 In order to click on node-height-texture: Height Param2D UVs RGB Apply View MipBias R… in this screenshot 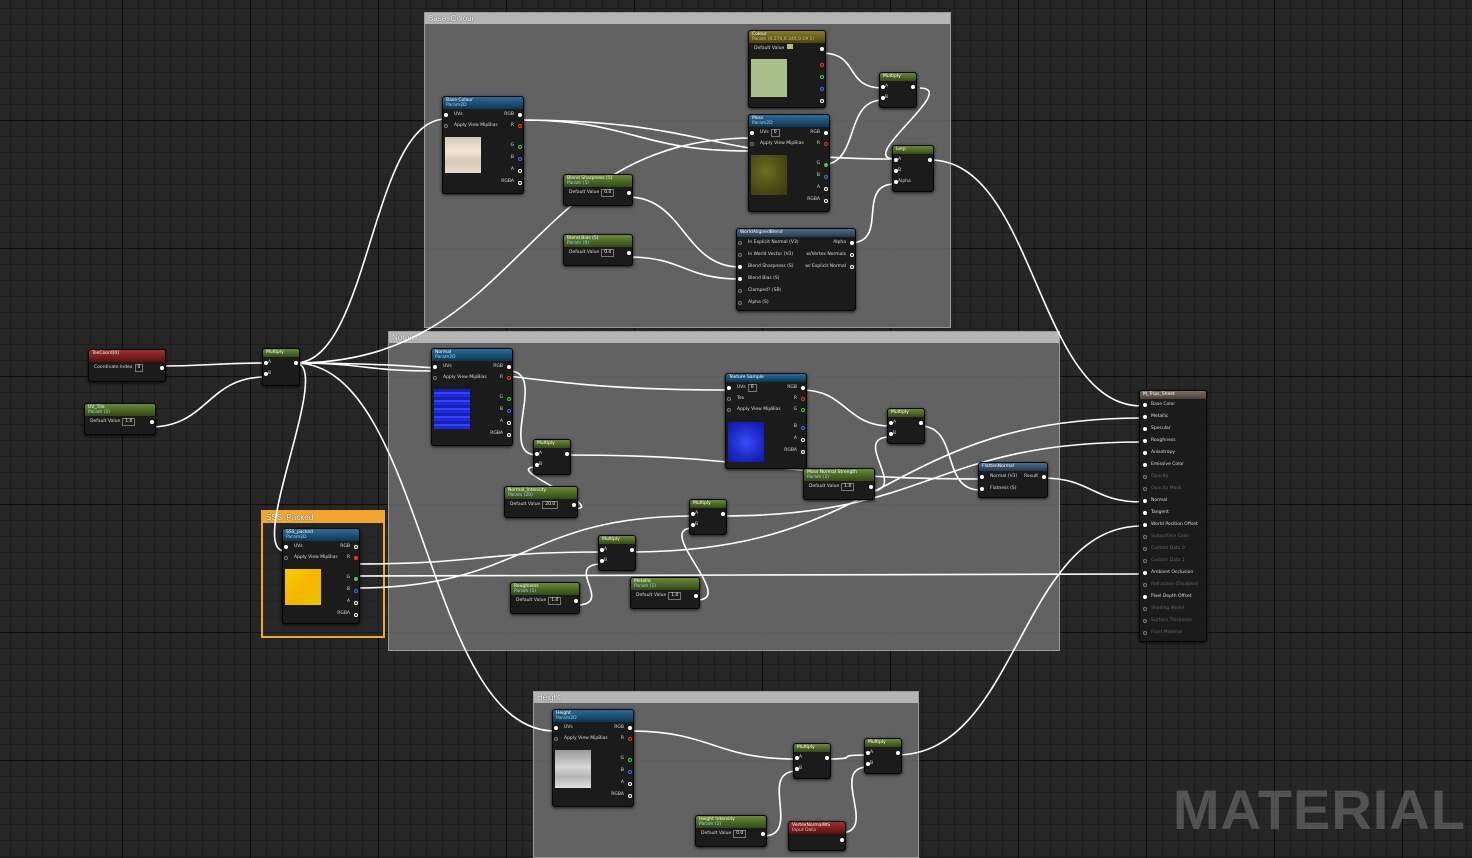, I will do `click(593, 758)`.